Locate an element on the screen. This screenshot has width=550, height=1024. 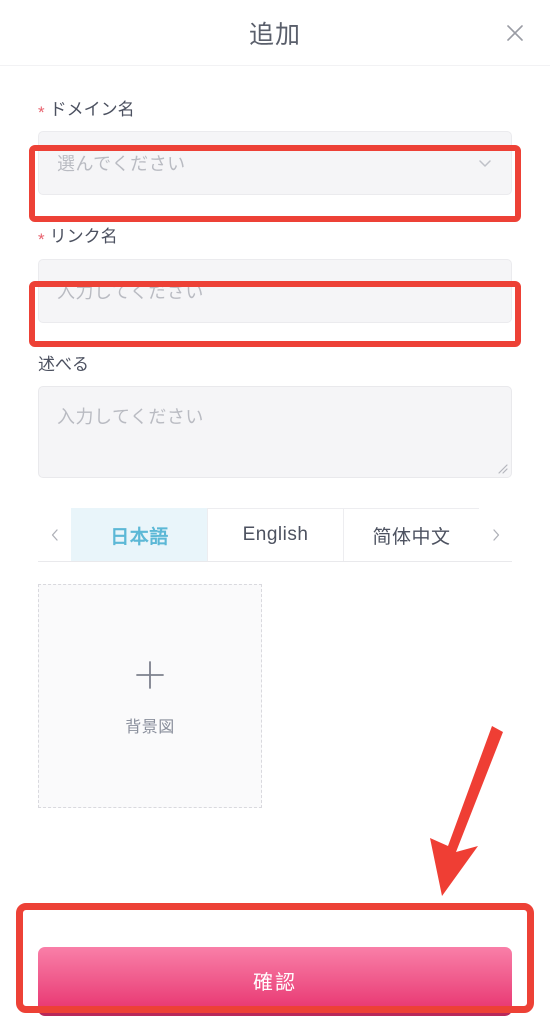
description-placeholder: 入力してください is located at coordinates (130, 417).